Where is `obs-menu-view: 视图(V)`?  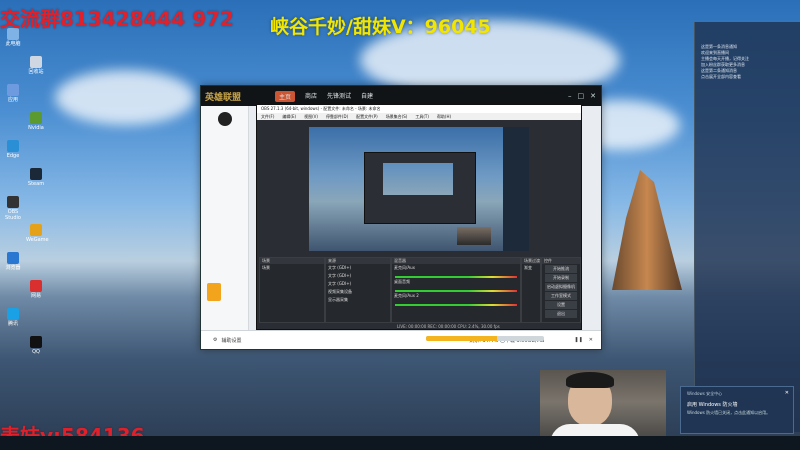 obs-menu-view: 视图(V) is located at coordinates (311, 117).